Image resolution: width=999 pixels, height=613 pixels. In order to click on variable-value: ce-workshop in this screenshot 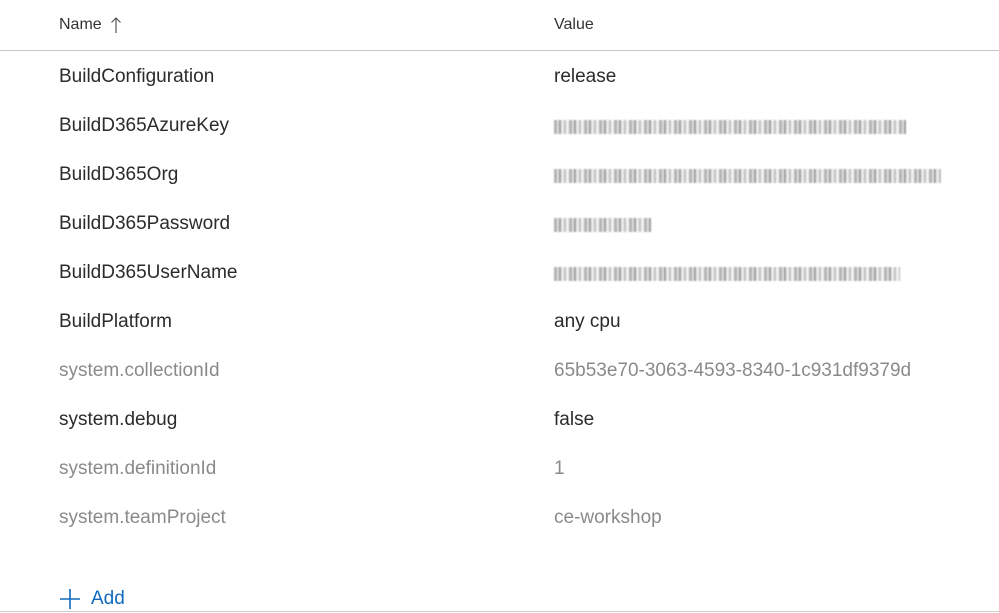, I will do `click(608, 517)`.